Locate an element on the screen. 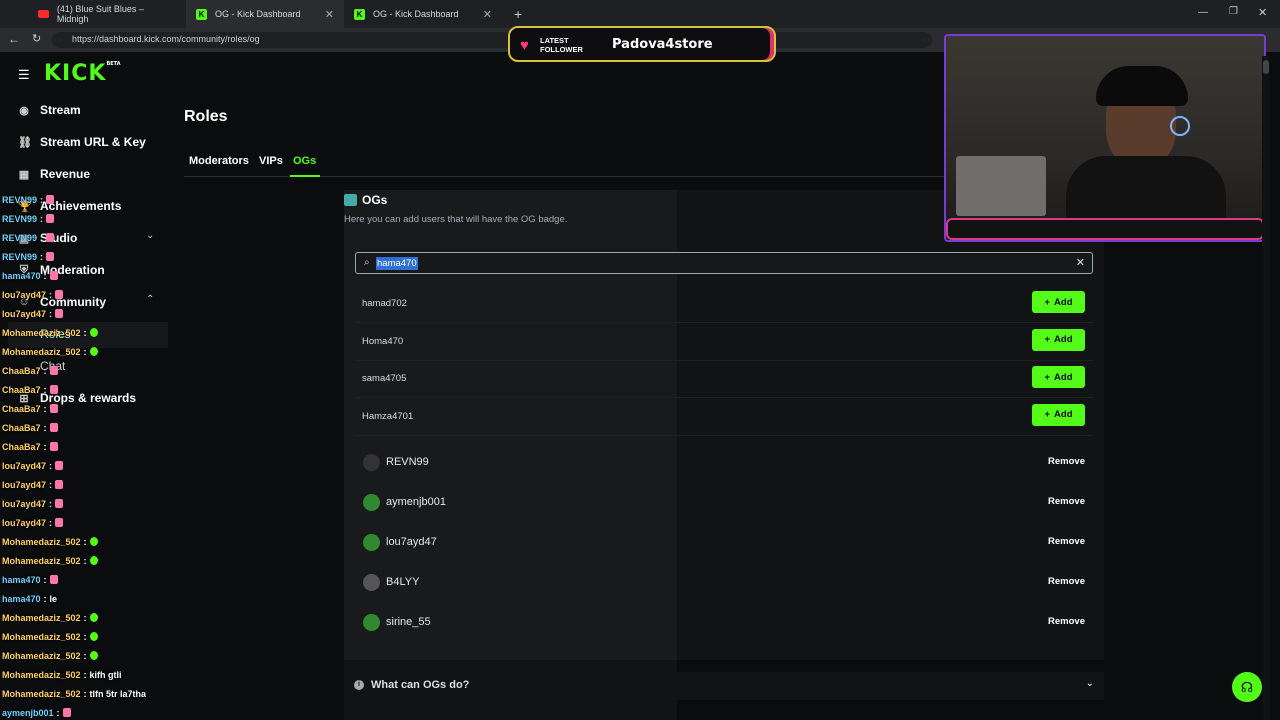 The image size is (1280, 720). og-member-row: sirine_55 Remove is located at coordinates (724, 623).